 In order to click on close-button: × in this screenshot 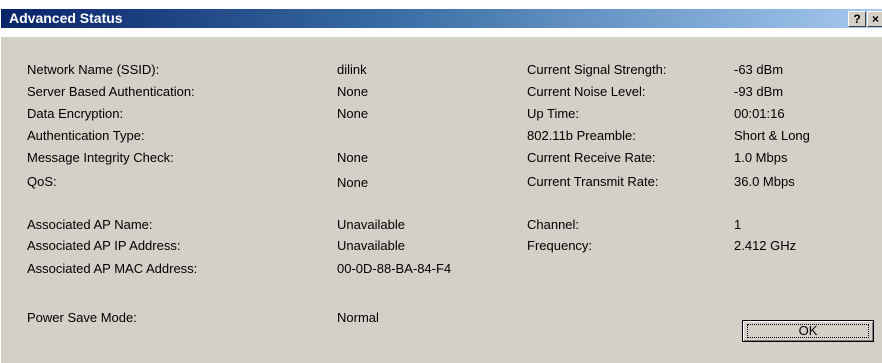, I will do `click(874, 19)`.